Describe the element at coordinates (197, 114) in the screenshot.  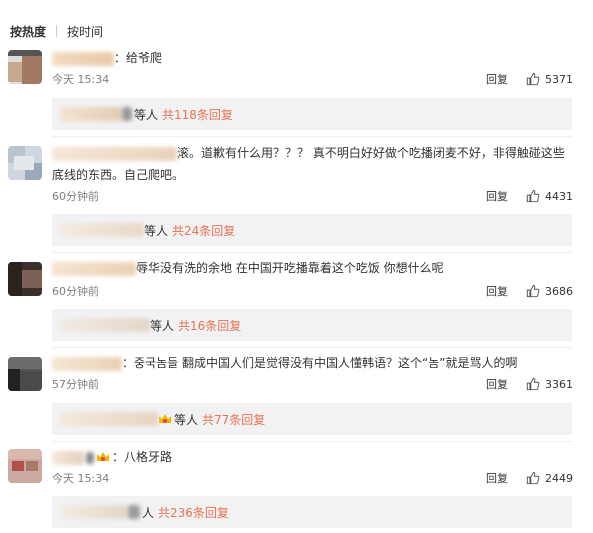
I see `sub-reply-total-link: 共118条回复` at that location.